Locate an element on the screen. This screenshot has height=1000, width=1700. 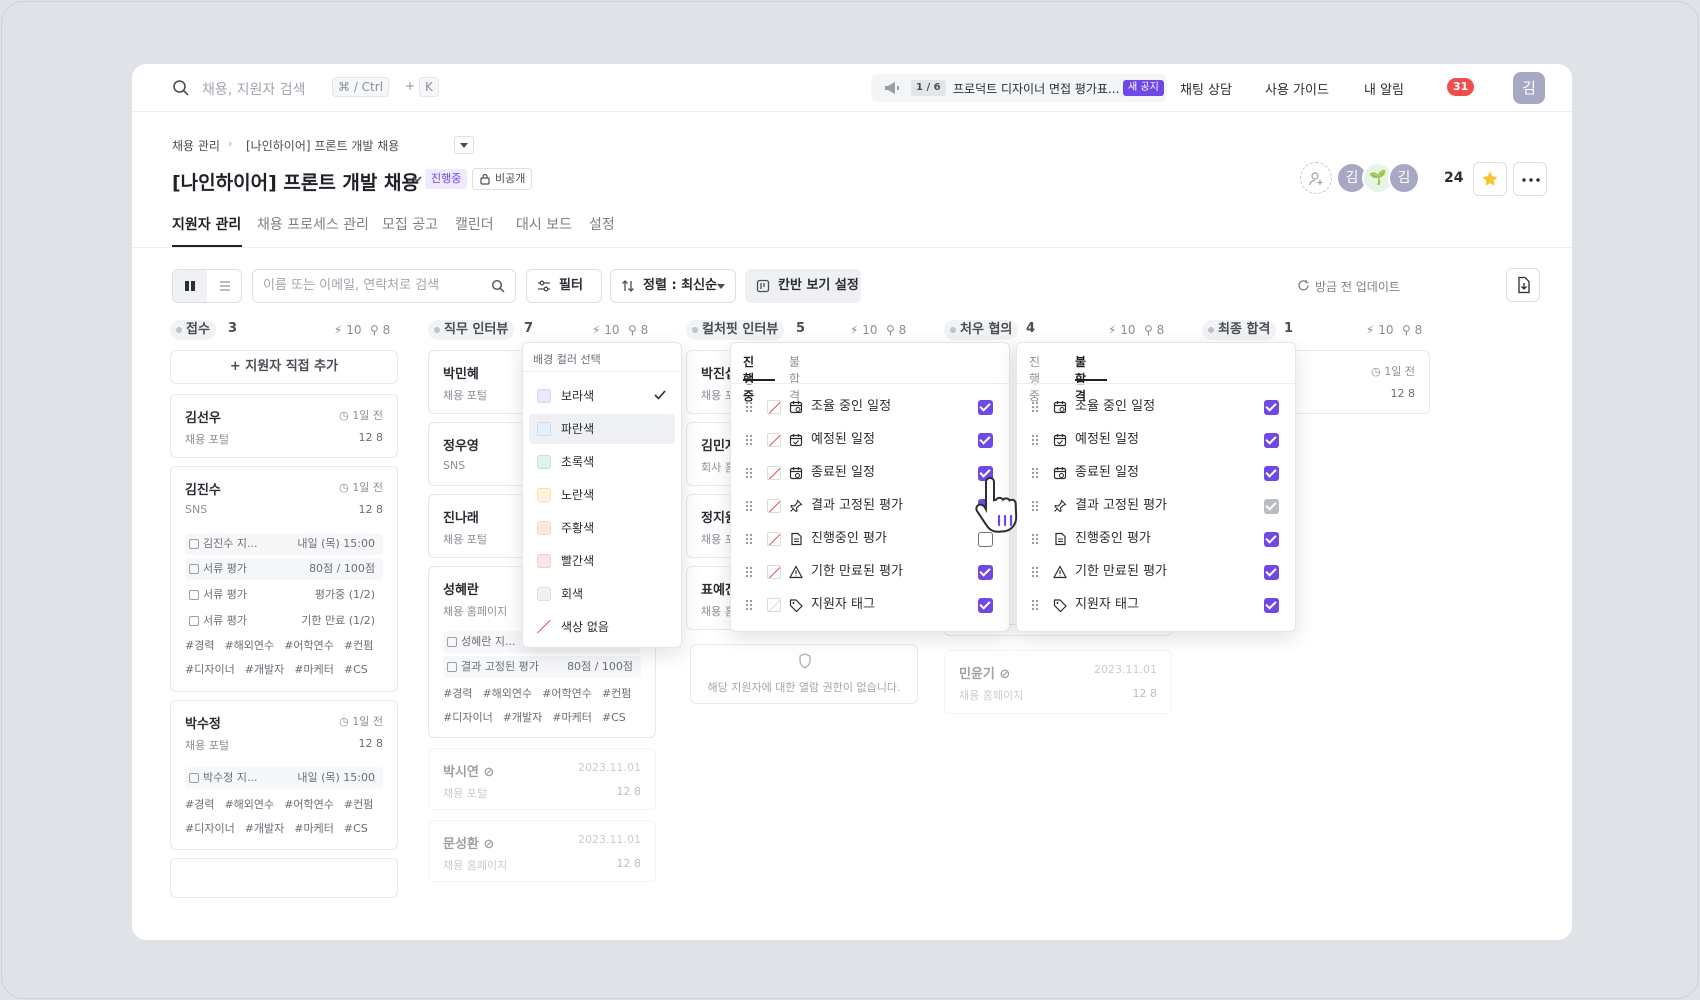
list-view-button is located at coordinates (224, 286).